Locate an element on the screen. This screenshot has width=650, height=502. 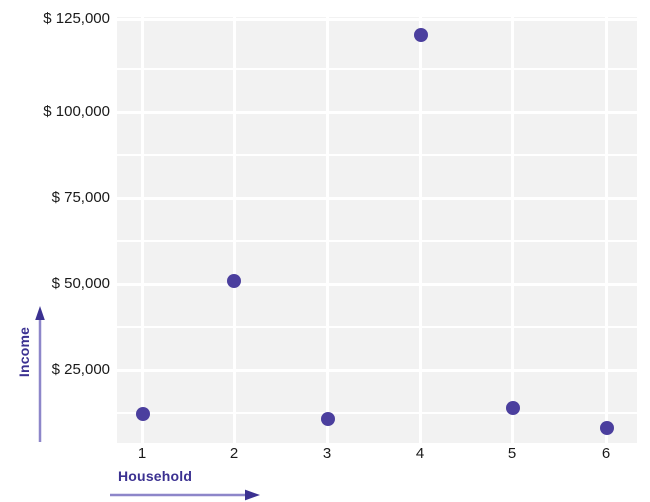
x-tick-label-1: 1 is located at coordinates (142, 453).